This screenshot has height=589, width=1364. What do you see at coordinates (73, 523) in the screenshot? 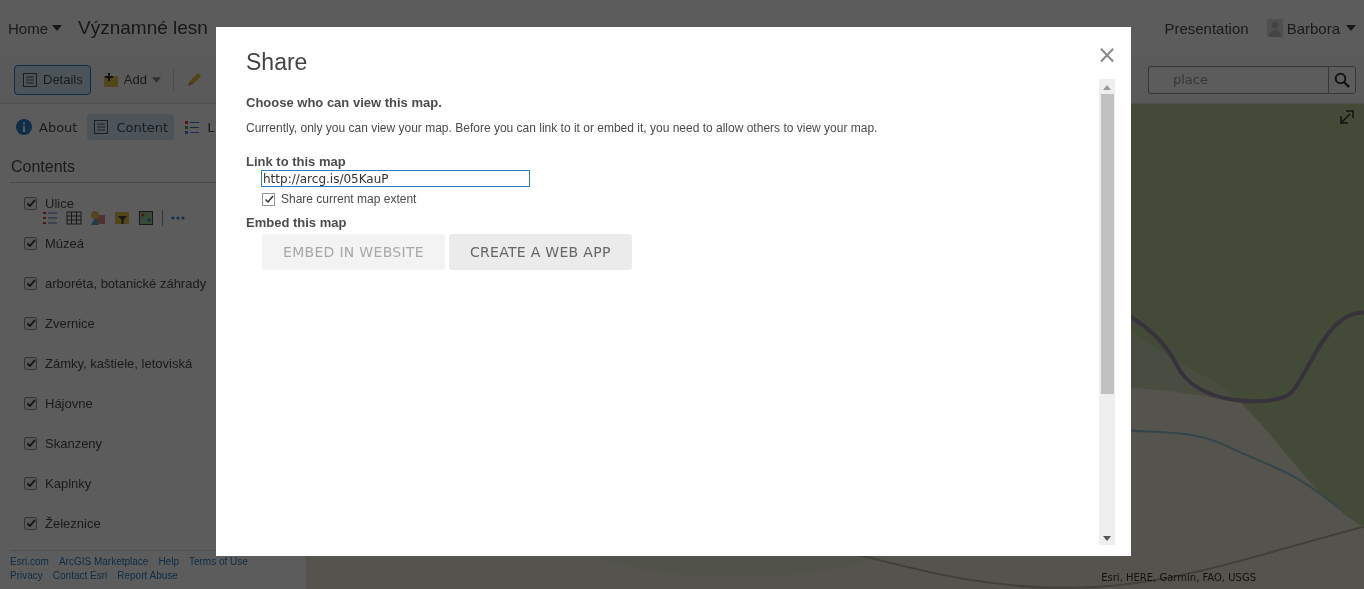
I see `layer-name: Železnice` at bounding box center [73, 523].